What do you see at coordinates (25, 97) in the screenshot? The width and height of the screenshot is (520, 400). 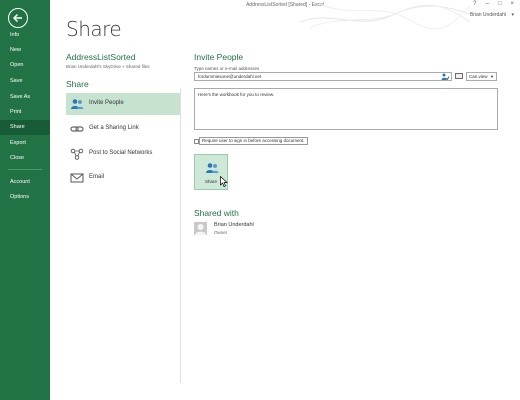 I see `nav-item-save-as: Save As` at bounding box center [25, 97].